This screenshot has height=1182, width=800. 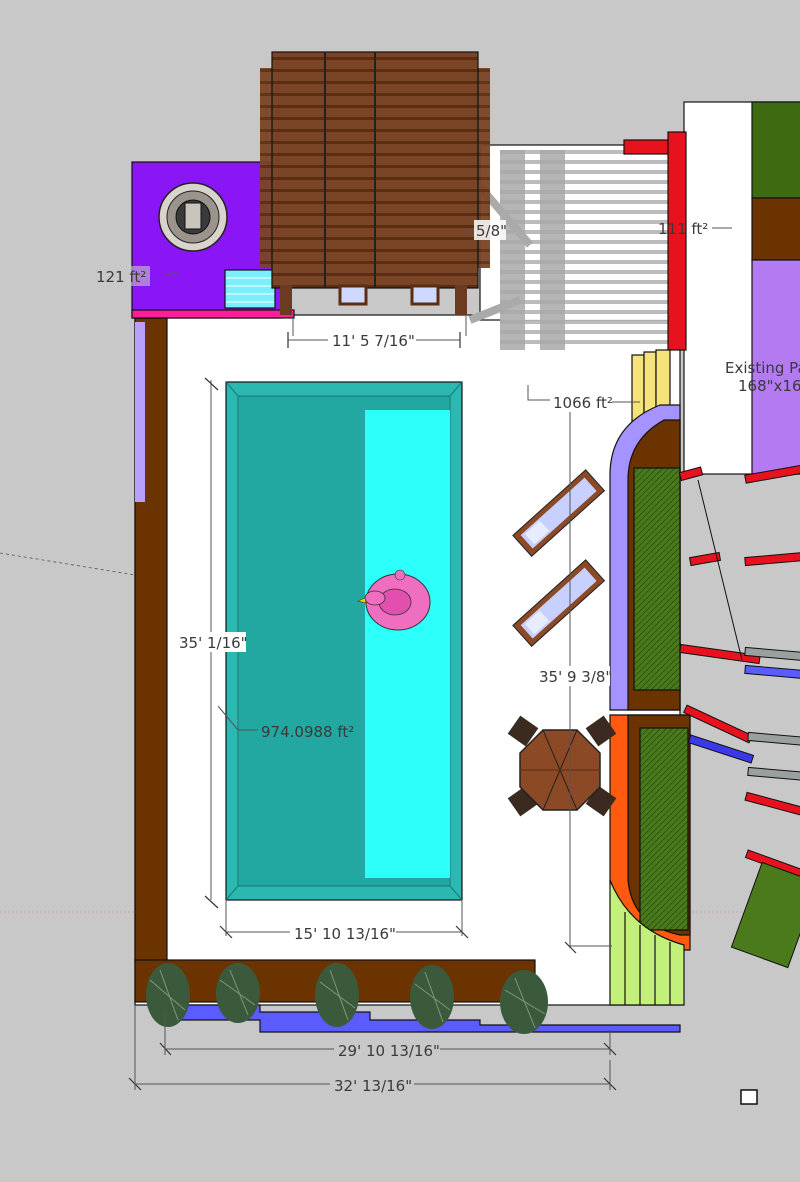 I want to click on right-patio-area-label: 111 ft², so click(x=683, y=229).